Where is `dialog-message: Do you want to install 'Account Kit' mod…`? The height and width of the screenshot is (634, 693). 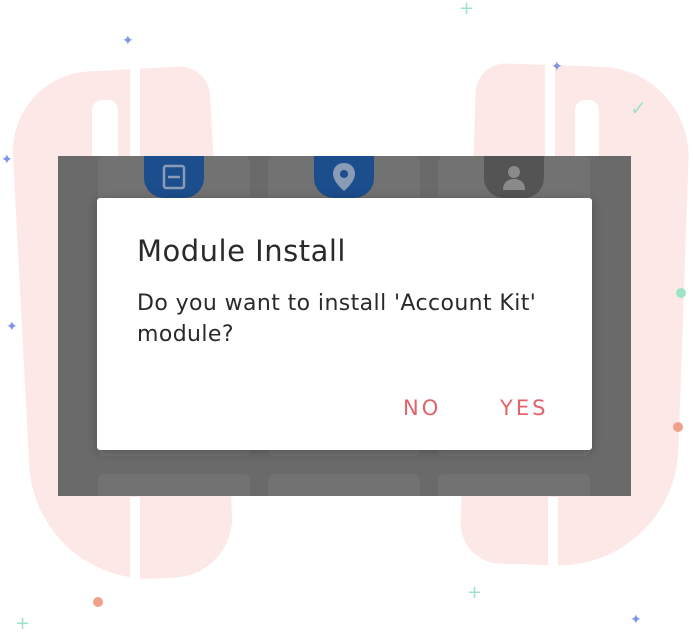
dialog-message: Do you want to install 'Account Kit' mod… is located at coordinates (337, 319).